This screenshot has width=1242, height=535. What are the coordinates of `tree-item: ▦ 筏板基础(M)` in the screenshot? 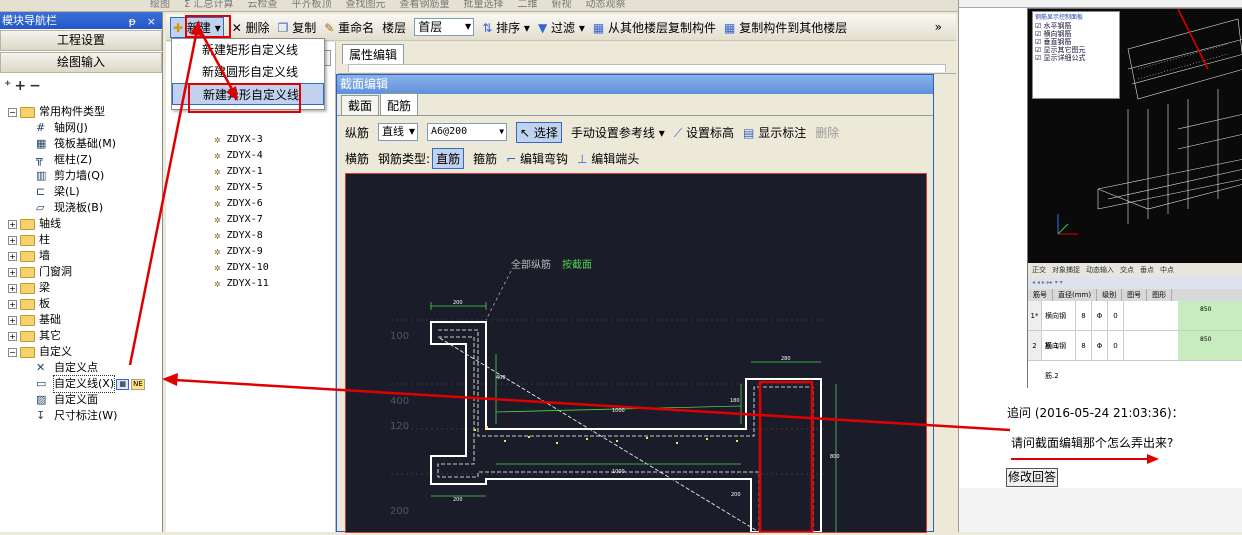 It's located at (81, 144).